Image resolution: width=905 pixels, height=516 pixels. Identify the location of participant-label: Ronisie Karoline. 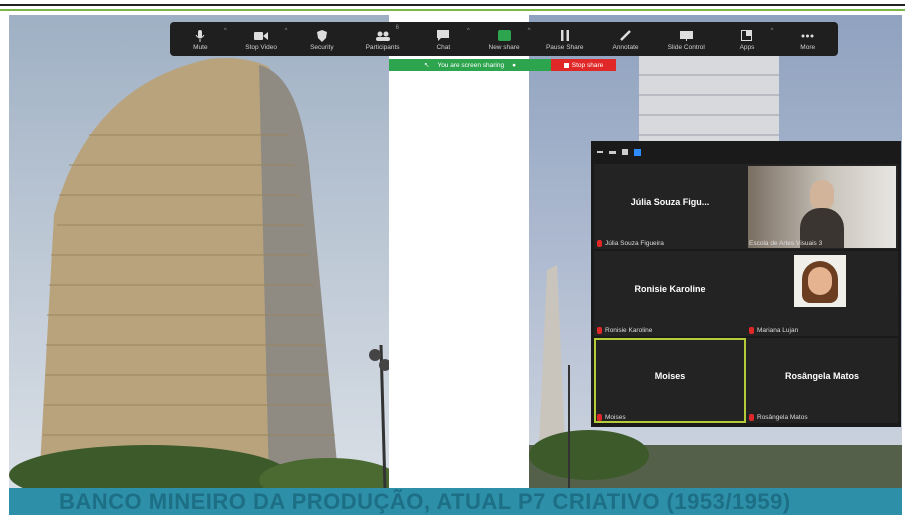
(624, 330).